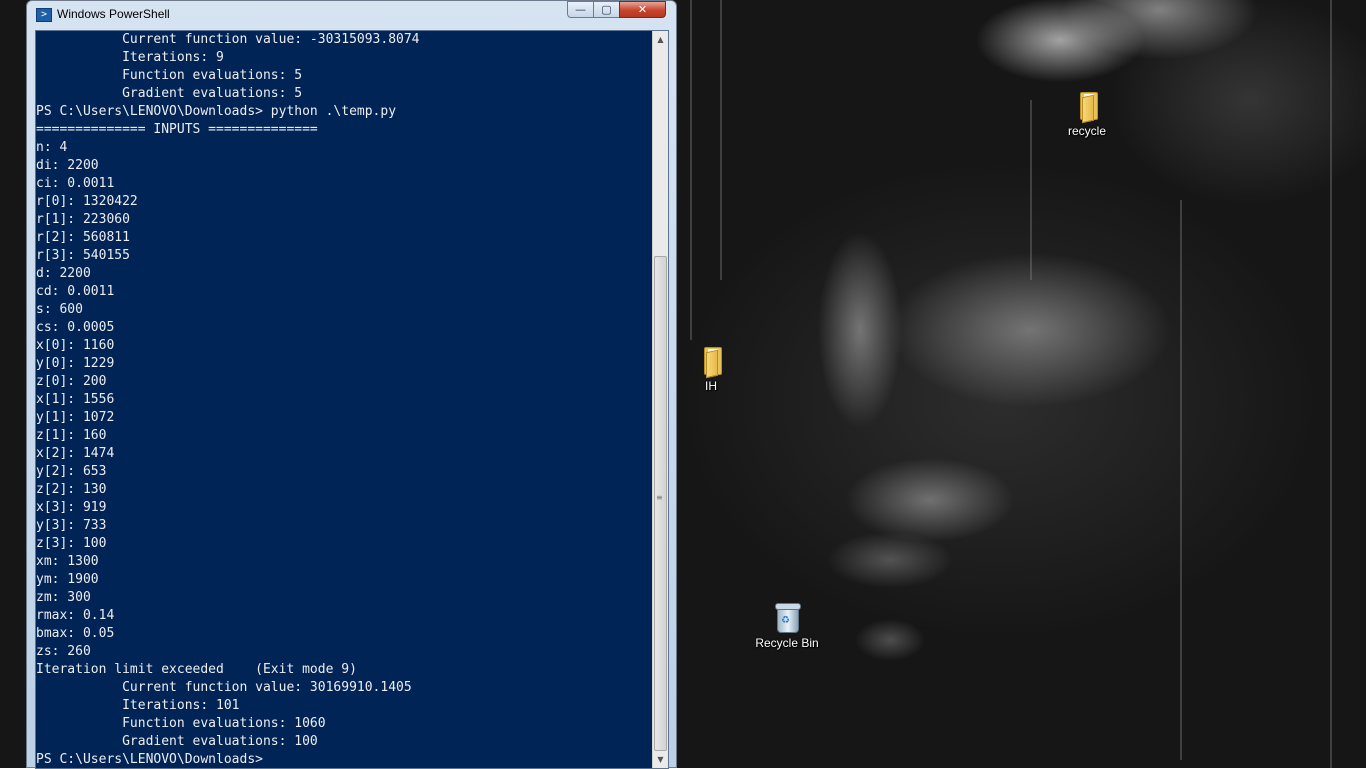  What do you see at coordinates (71, 471) in the screenshot?
I see `console-line: y[2]: 653` at bounding box center [71, 471].